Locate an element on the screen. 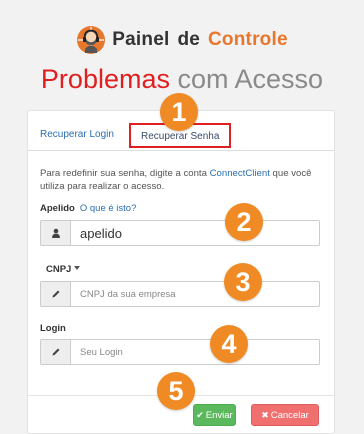  cancelar-label: Cancelar is located at coordinates (289, 415).